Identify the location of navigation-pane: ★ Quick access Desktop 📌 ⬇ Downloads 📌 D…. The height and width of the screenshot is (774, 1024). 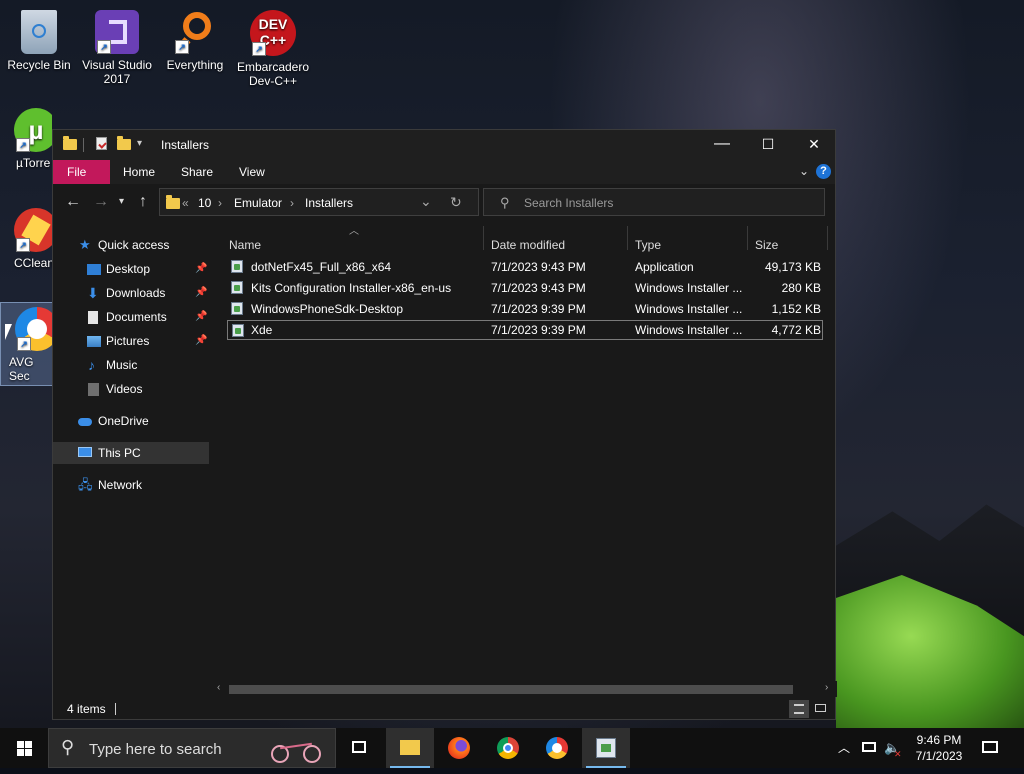
(131, 454).